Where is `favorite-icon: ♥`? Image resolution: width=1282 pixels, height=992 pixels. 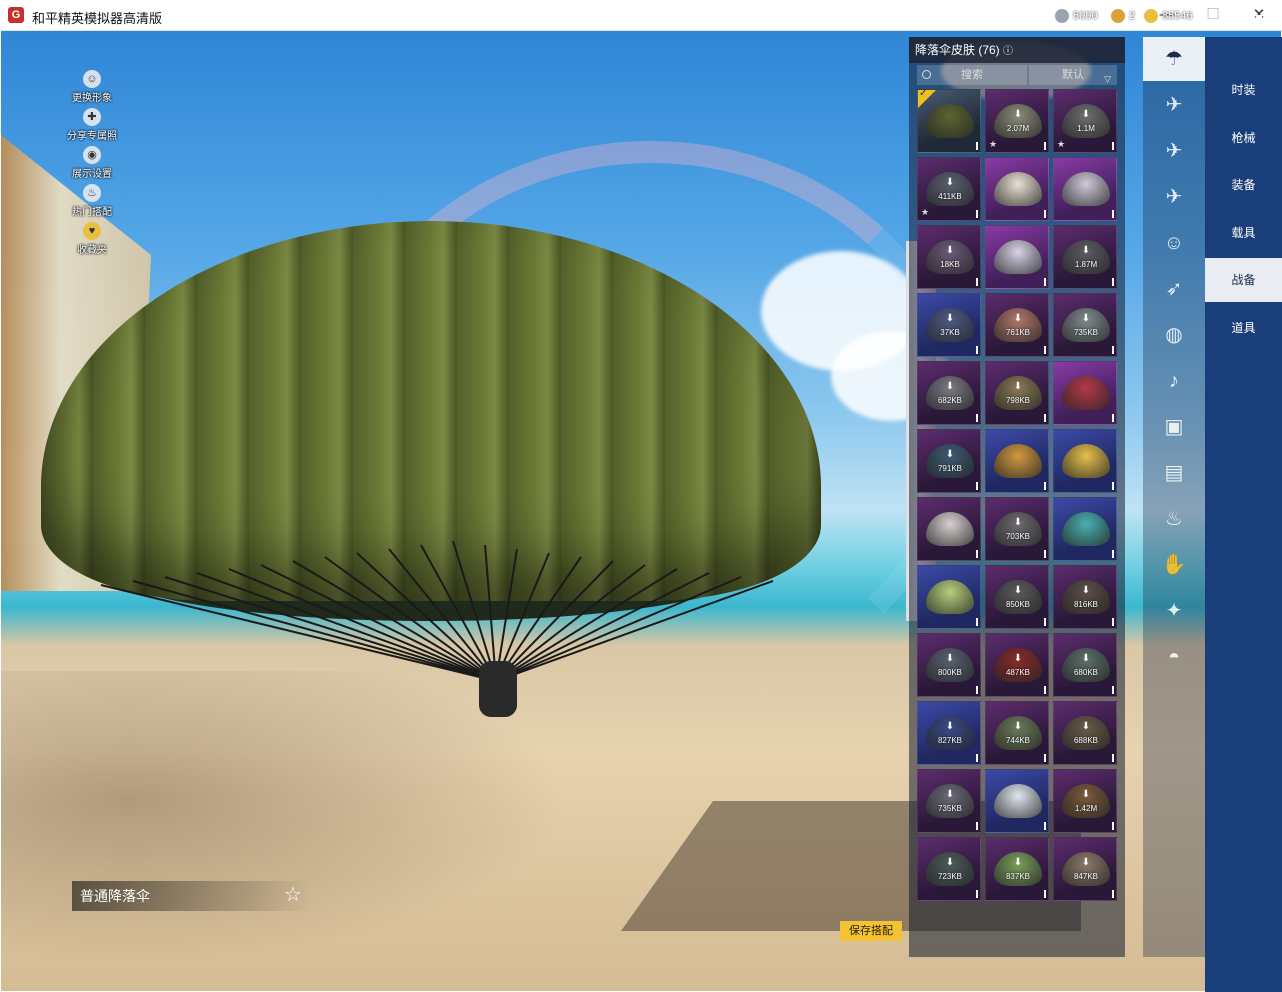
favorite-icon: ♥ is located at coordinates (92, 231).